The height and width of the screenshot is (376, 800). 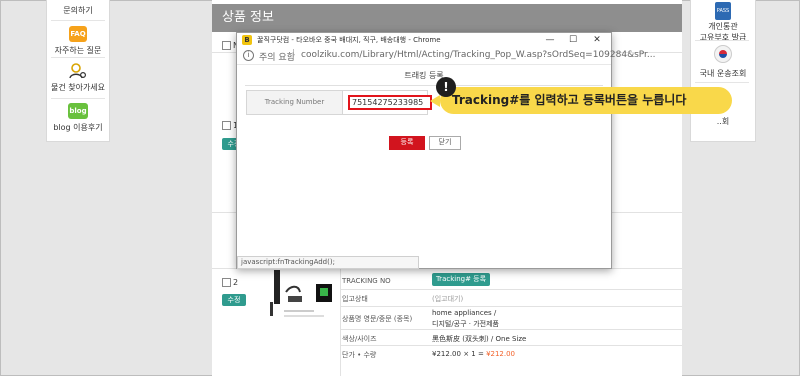 I want to click on instruction-callout: Tracking#를 입력하고 등록버튼을 누릅니다, so click(x=581, y=100).